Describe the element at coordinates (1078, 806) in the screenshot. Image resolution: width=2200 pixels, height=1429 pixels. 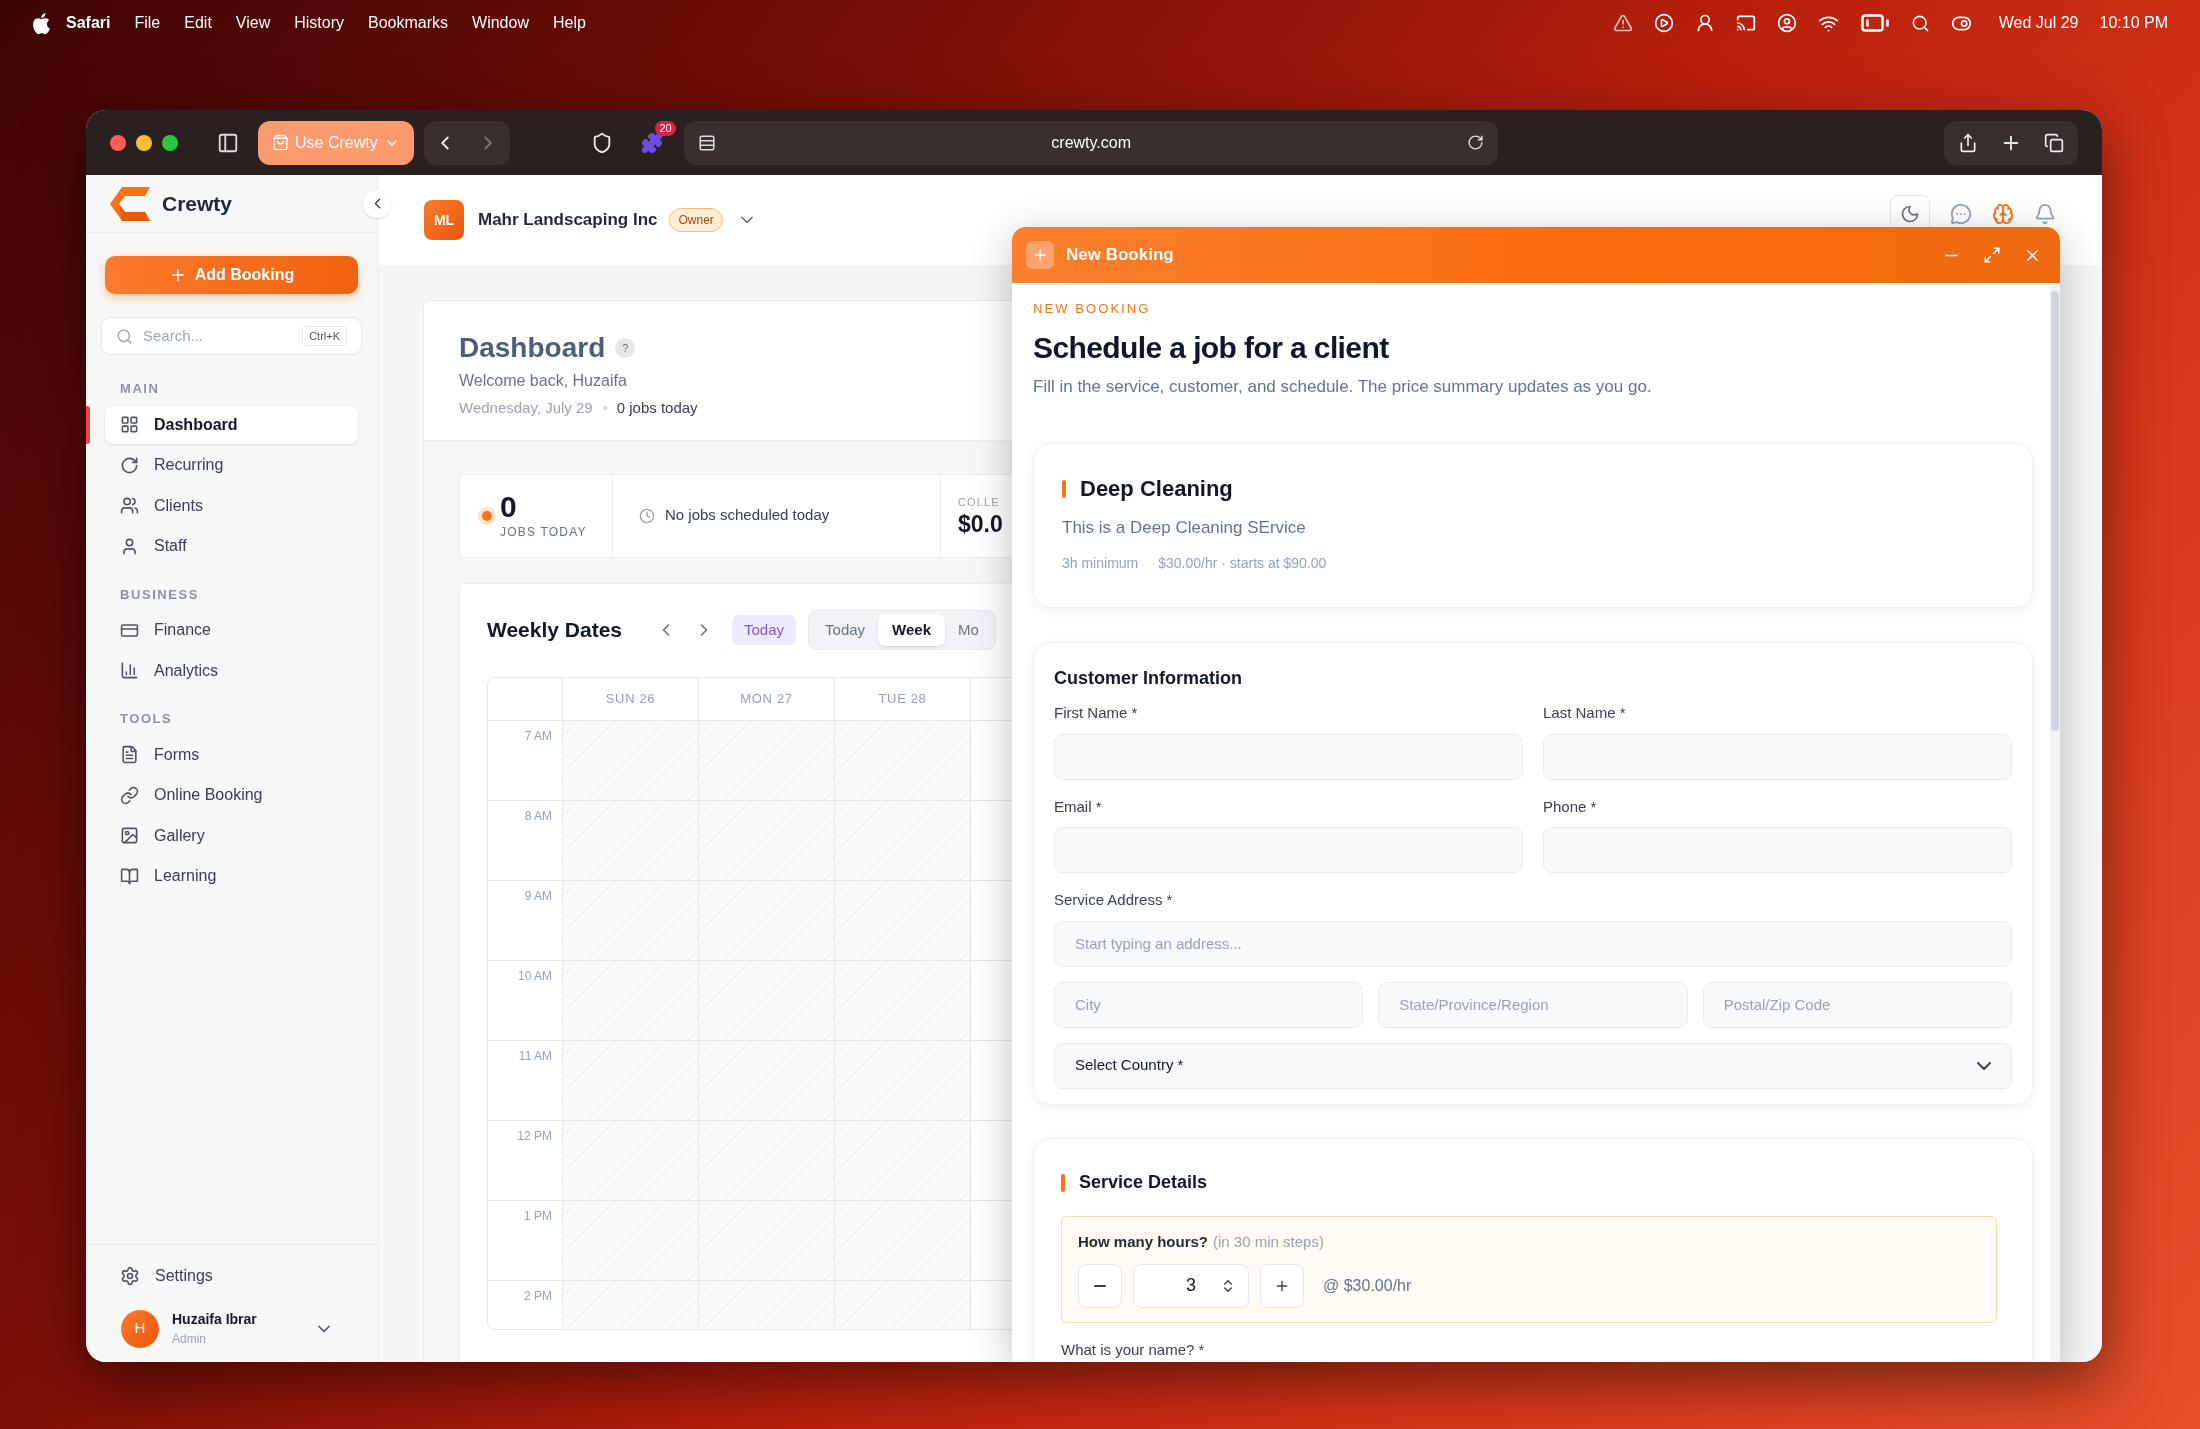
I see `field-label: Email *` at that location.